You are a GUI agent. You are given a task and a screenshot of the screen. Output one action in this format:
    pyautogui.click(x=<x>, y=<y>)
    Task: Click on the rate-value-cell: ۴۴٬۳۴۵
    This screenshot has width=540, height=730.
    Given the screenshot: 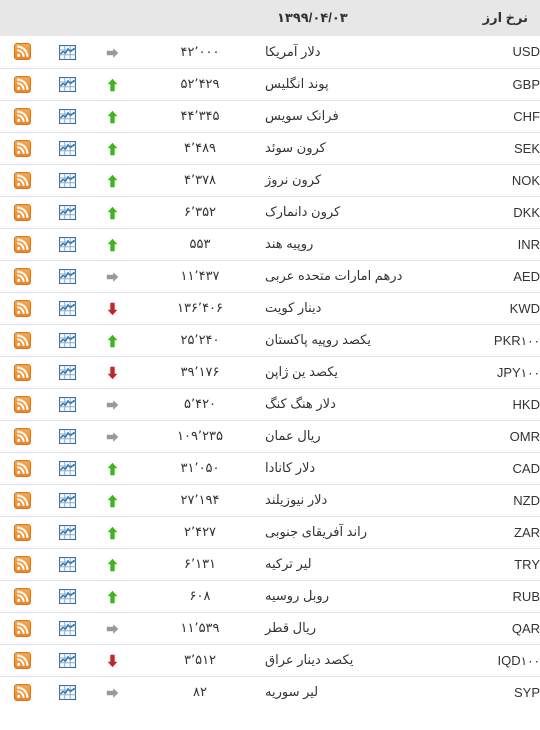 What is the action you would take?
    pyautogui.click(x=200, y=115)
    